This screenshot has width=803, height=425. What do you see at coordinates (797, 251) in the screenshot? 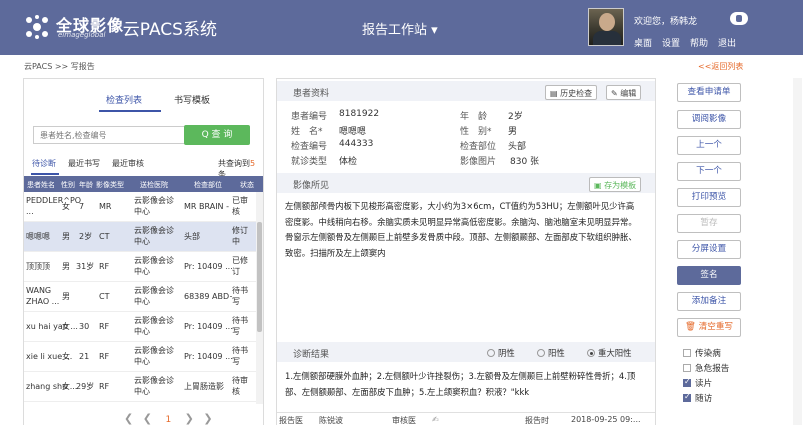
I see `page-scrollbar` at bounding box center [797, 251].